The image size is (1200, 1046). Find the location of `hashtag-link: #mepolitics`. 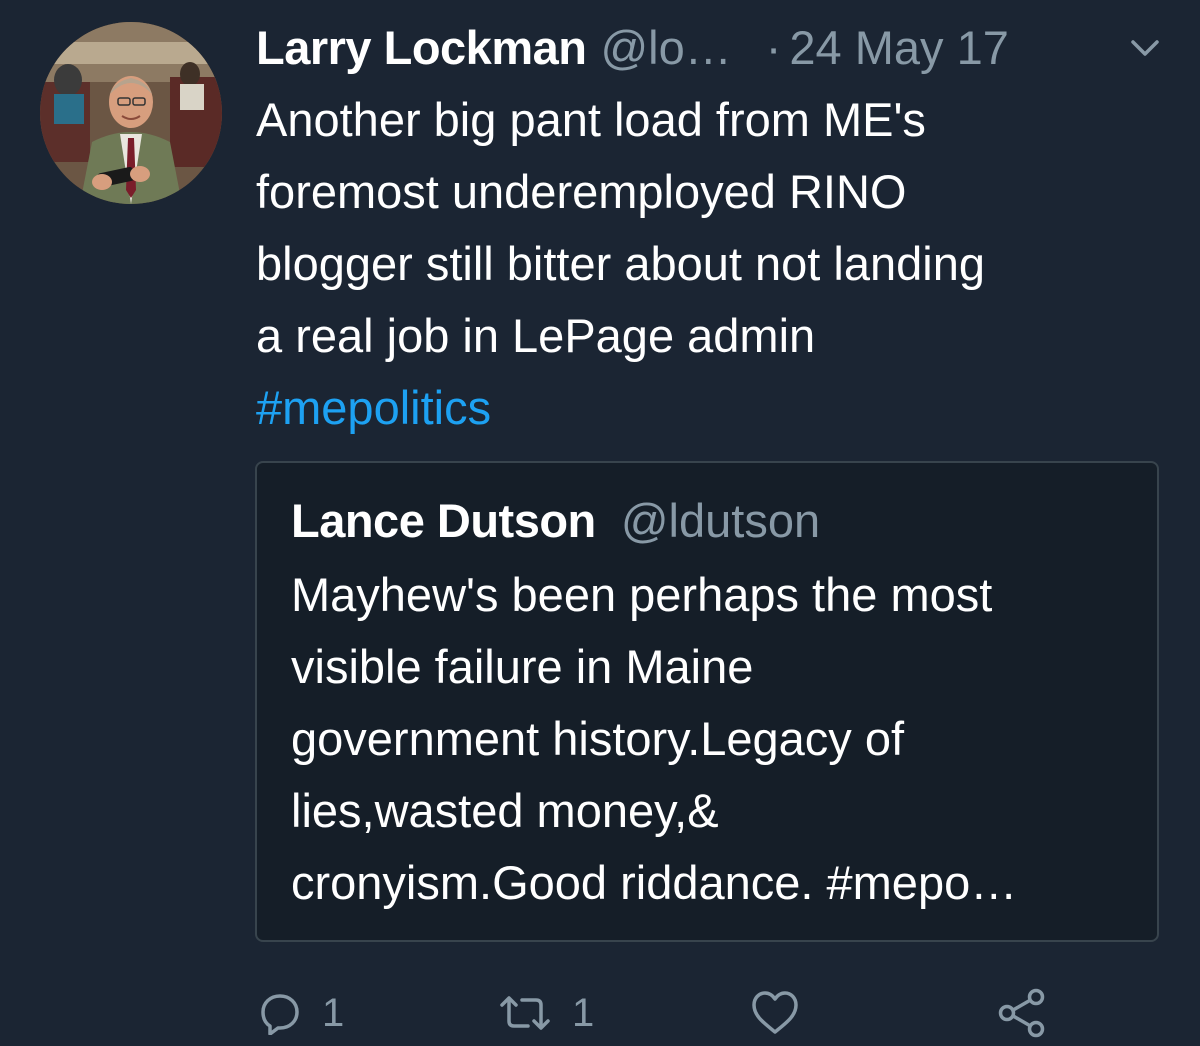

hashtag-link: #mepolitics is located at coordinates (706, 408).